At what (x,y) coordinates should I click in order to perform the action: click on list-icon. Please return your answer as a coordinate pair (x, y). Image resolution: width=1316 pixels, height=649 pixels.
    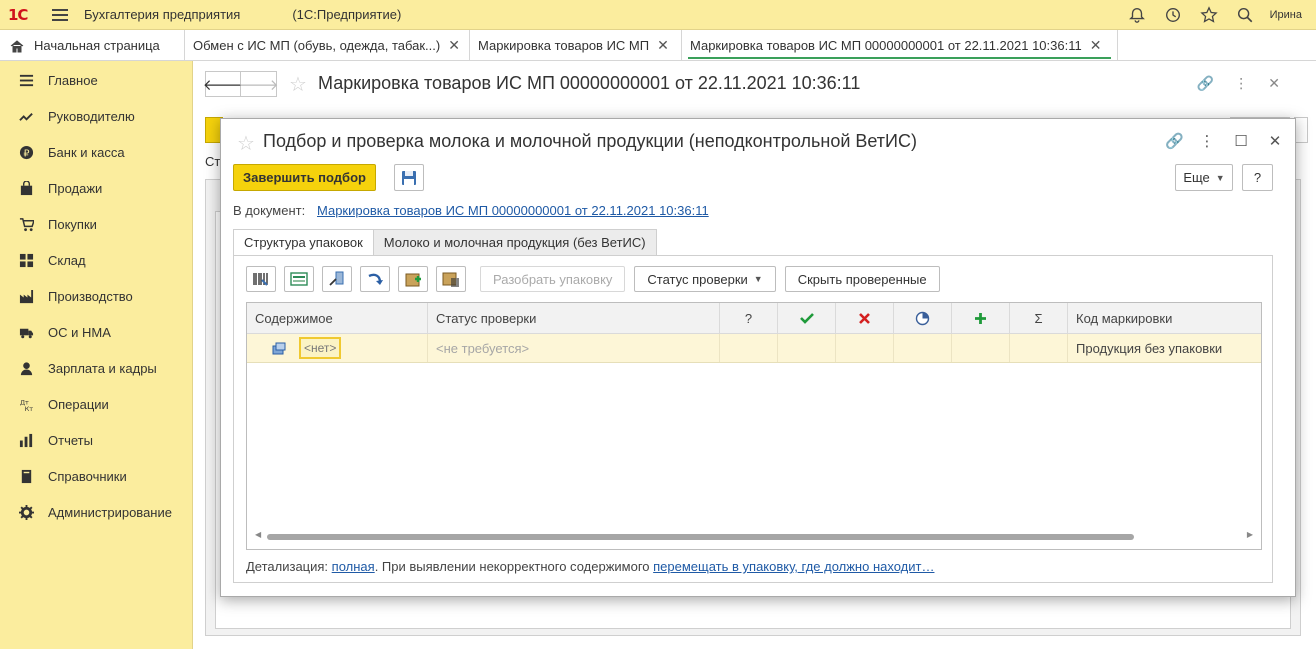
    Looking at the image, I should click on (26, 80).